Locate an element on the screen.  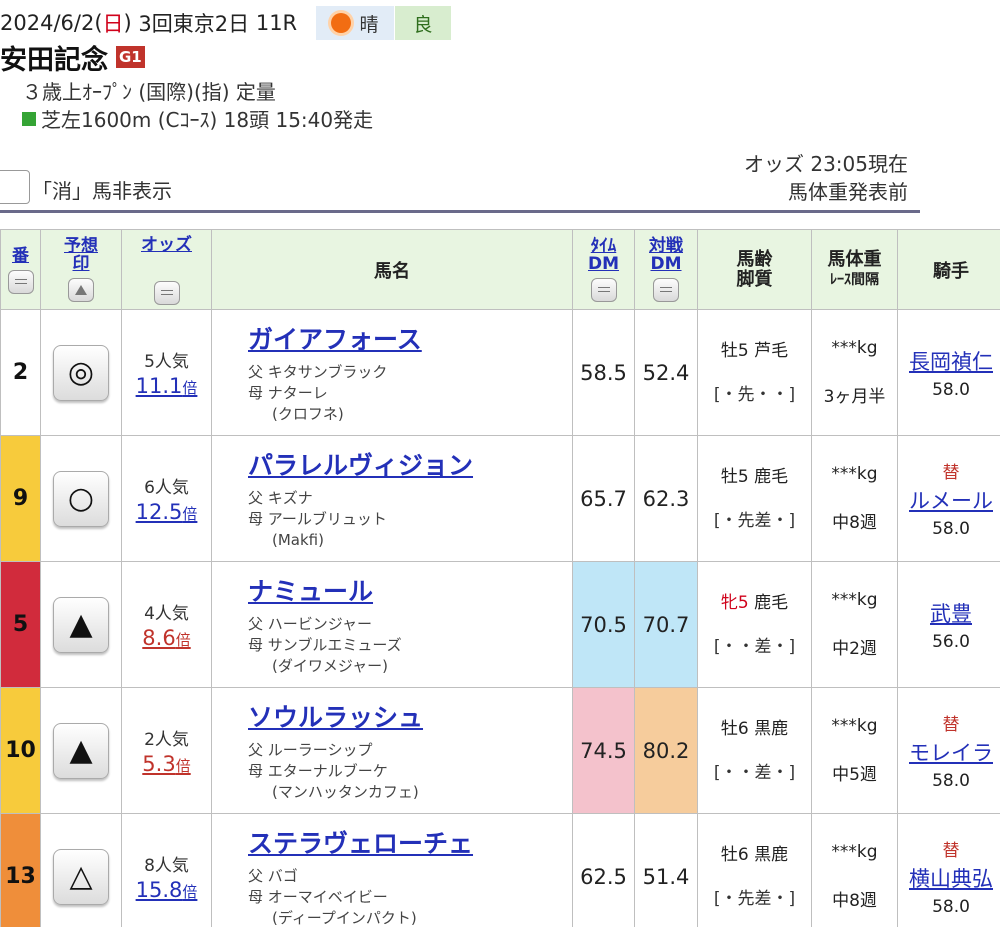
sort-mark-link: 予想印 is located at coordinates (81, 255).